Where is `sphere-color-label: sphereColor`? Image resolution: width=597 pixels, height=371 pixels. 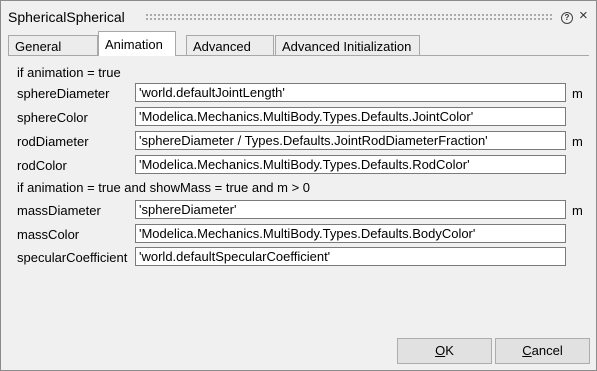
sphere-color-label: sphereColor is located at coordinates (52, 117).